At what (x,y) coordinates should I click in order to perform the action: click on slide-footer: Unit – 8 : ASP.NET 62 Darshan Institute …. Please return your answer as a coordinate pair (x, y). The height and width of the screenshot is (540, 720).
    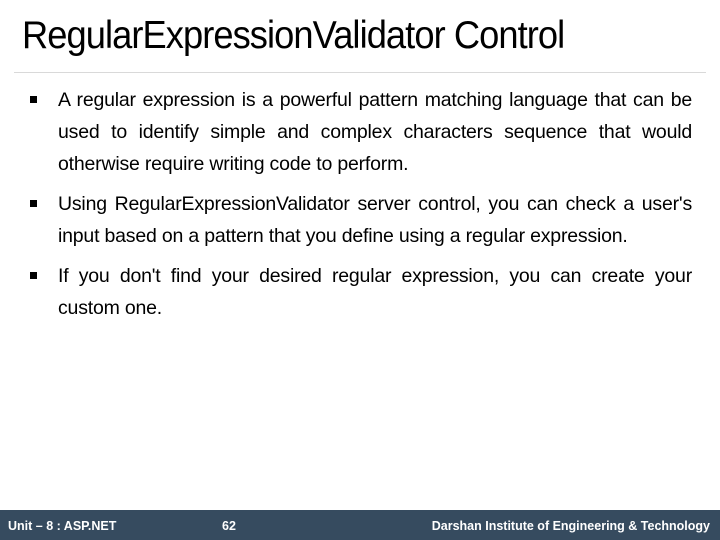
    Looking at the image, I should click on (360, 525).